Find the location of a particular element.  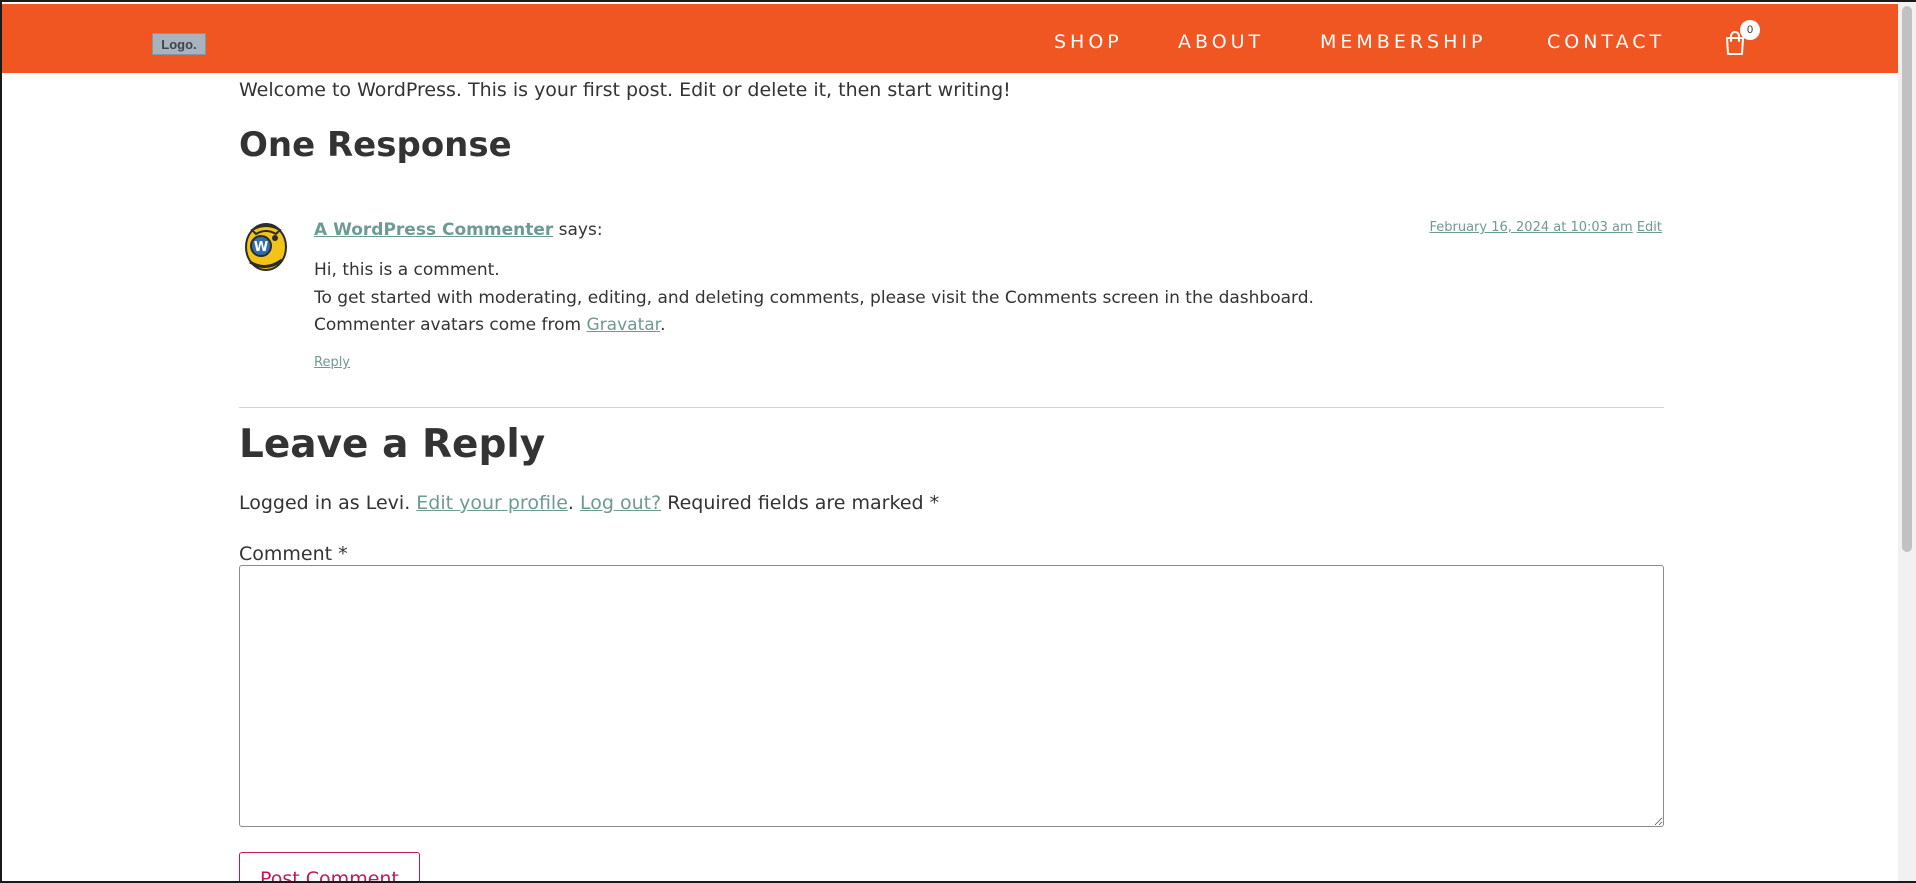

commenter-avatar: W is located at coordinates (265, 247).